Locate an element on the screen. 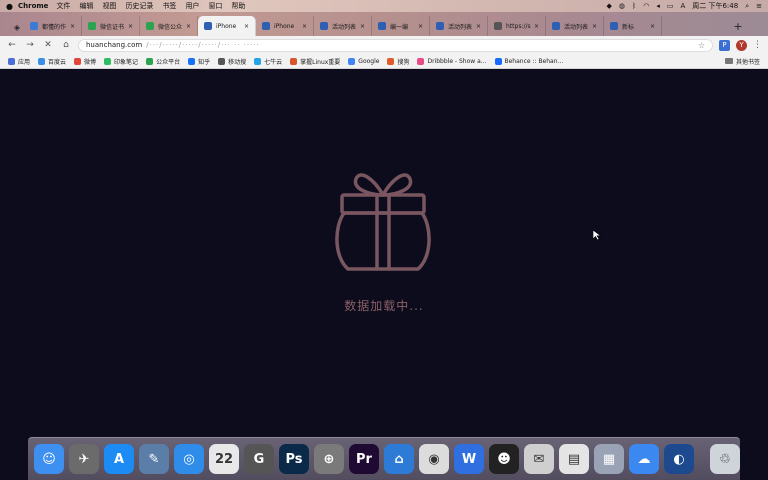 The image size is (768, 480). other-bookmarks: 其他书签 is located at coordinates (742, 61).